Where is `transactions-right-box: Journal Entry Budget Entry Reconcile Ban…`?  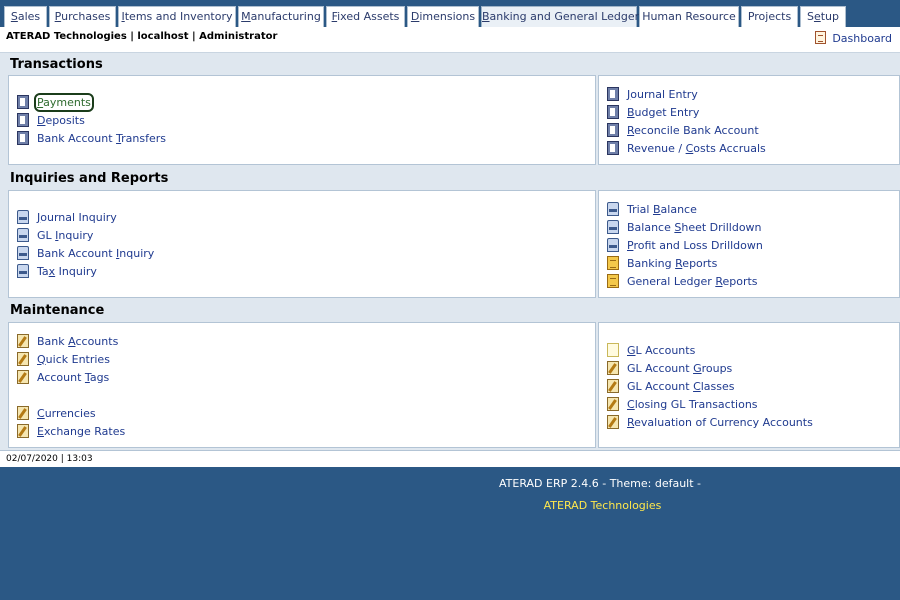
transactions-right-box: Journal Entry Budget Entry Reconcile Ban… is located at coordinates (749, 120).